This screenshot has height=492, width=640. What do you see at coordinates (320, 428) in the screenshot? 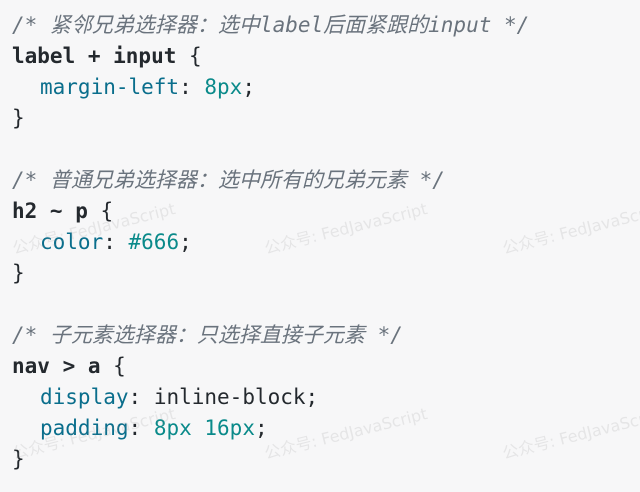
I see `code-line: padding: 8px 16px;` at bounding box center [320, 428].